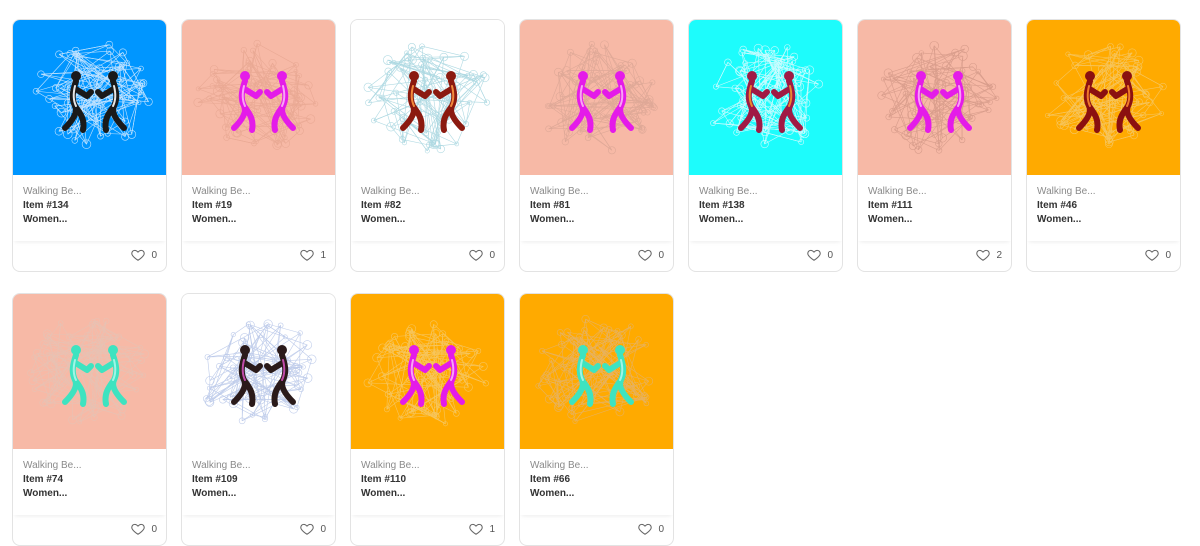 This screenshot has width=1200, height=546. I want to click on like-count: 2, so click(999, 255).